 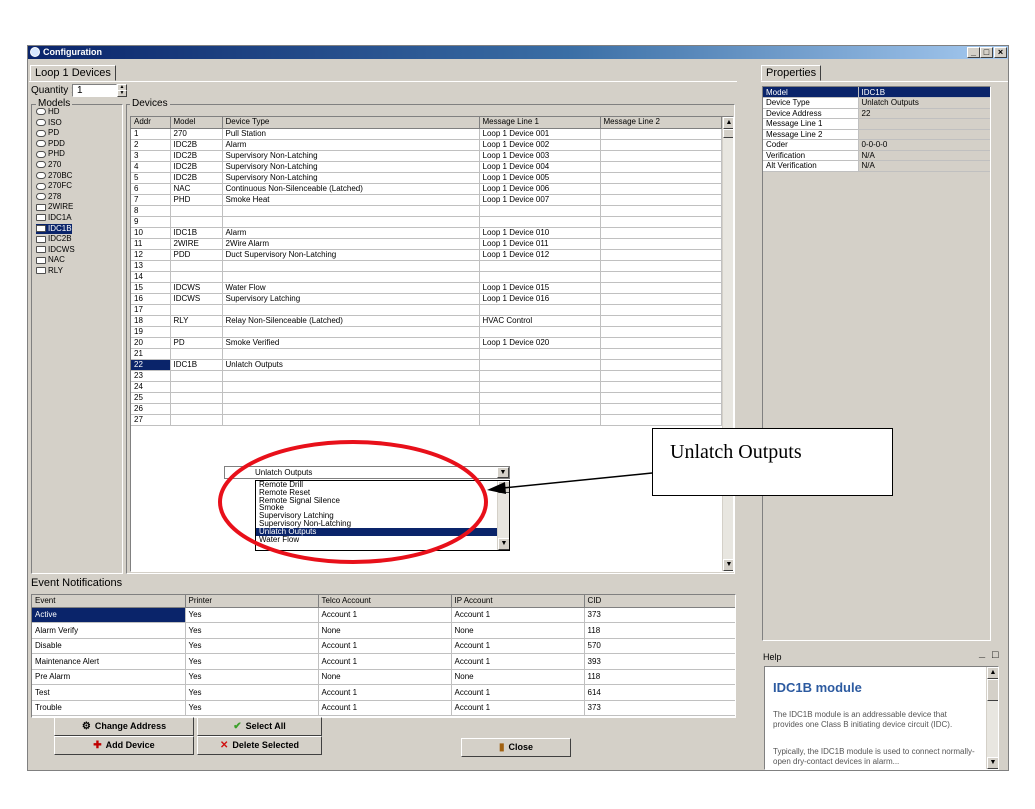 What do you see at coordinates (772, 462) in the screenshot?
I see `callout-box: Unlatch Outputs` at bounding box center [772, 462].